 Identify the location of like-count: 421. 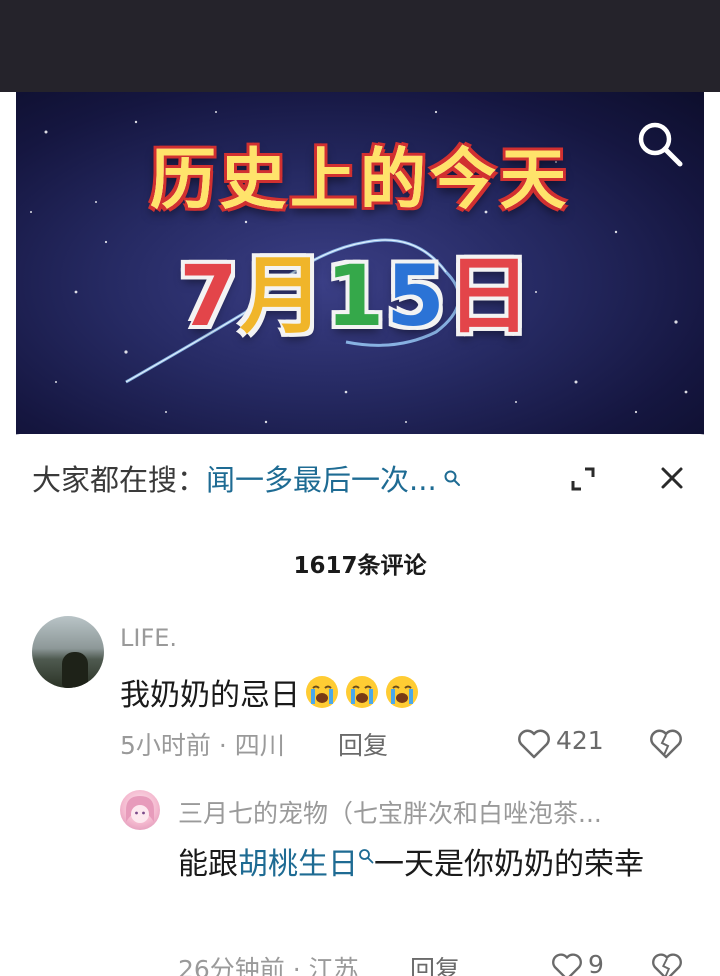
(580, 740).